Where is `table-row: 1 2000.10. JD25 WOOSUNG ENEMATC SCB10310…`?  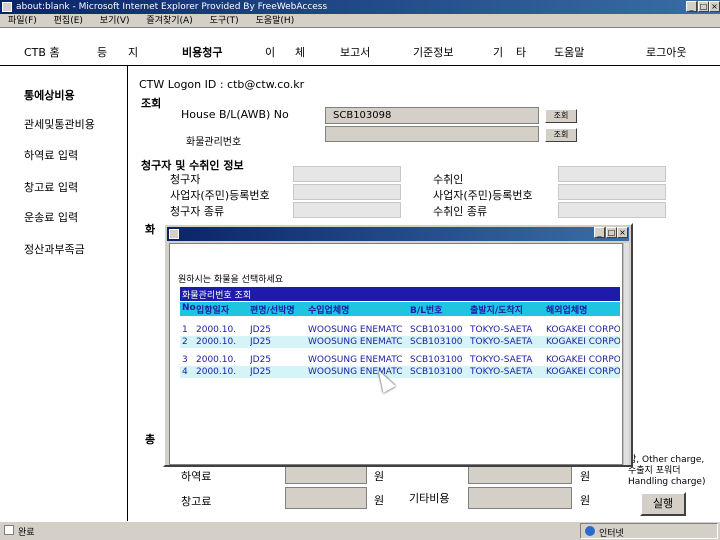
table-row: 1 2000.10. JD25 WOOSUNG ENEMATC SCB10310… is located at coordinates (400, 330).